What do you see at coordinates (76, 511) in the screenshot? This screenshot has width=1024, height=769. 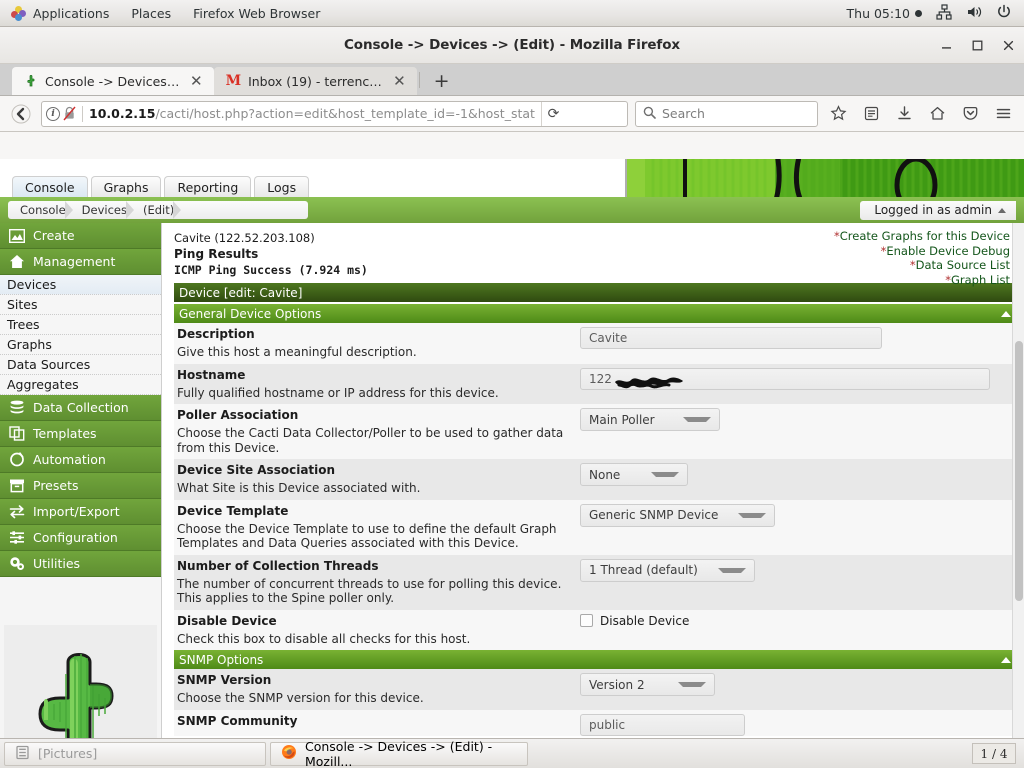 I see `sidebar-item-import-export-label: Import/Export` at bounding box center [76, 511].